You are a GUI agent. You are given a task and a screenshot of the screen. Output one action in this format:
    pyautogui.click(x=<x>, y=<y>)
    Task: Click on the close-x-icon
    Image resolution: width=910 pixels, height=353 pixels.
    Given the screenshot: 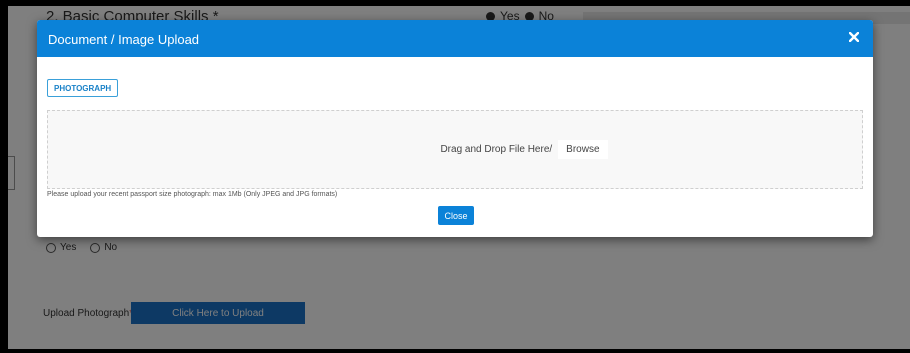 What is the action you would take?
    pyautogui.click(x=854, y=37)
    